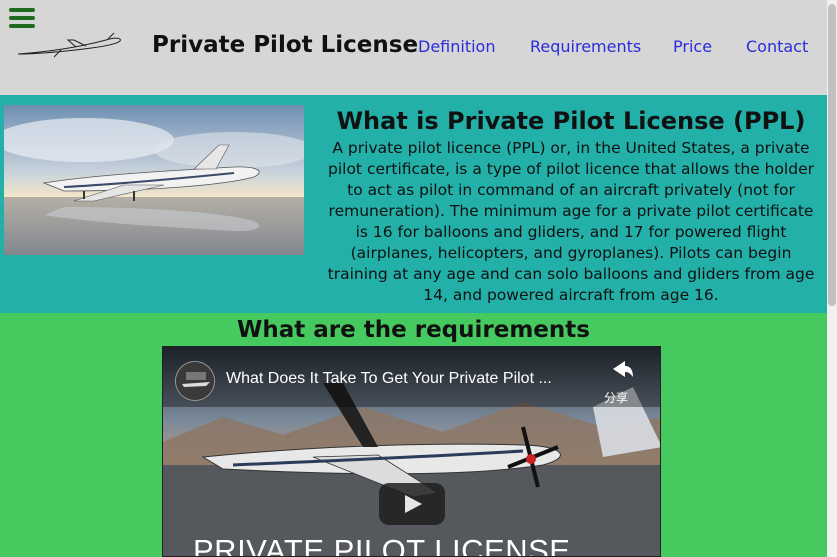  I want to click on airplane-logo, so click(69, 45).